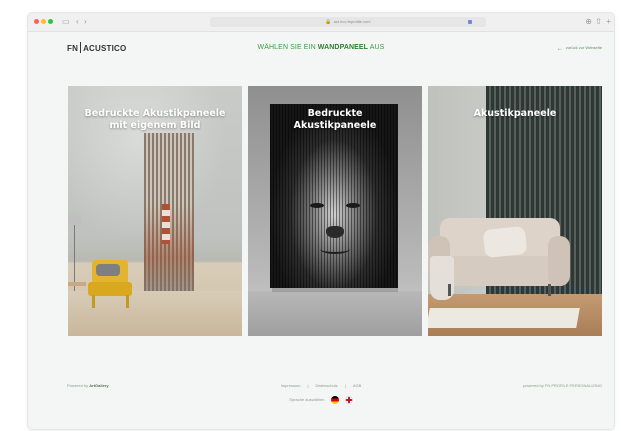  What do you see at coordinates (43, 21) in the screenshot?
I see `minimize-window-icon` at bounding box center [43, 21].